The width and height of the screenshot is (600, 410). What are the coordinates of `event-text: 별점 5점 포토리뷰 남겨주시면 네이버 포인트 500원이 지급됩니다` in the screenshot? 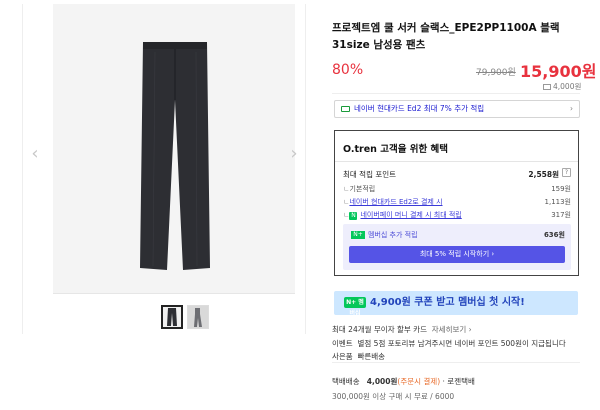 It's located at (461, 343).